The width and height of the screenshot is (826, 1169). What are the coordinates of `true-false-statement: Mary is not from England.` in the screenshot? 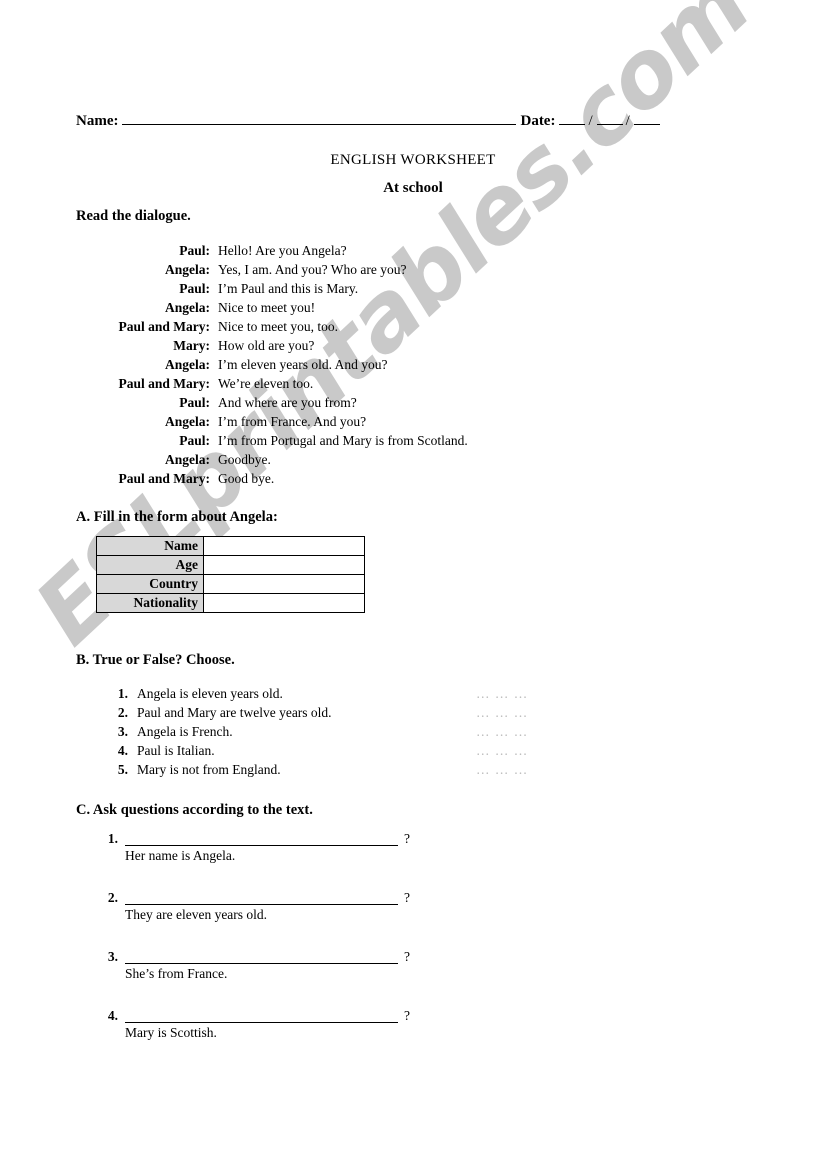 It's located at (209, 769).